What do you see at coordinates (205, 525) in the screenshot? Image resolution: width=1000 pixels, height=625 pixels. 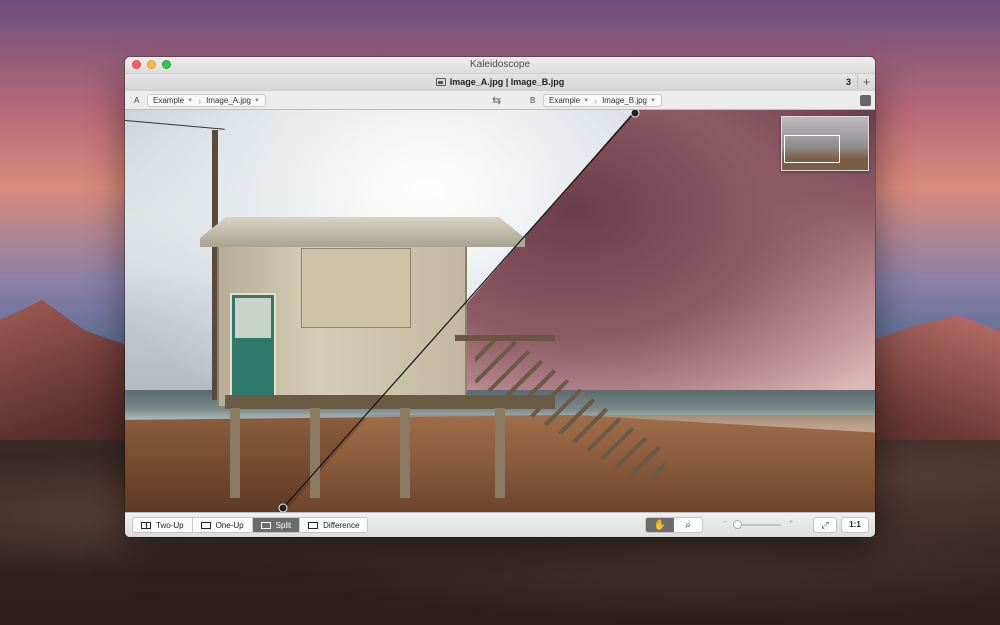 I see `one-up-icon` at bounding box center [205, 525].